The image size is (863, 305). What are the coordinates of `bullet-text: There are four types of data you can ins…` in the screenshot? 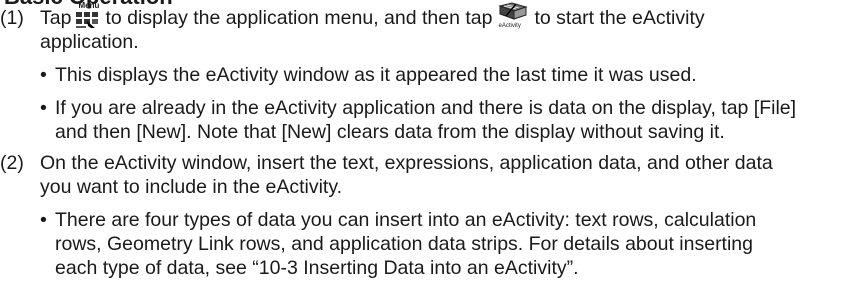 It's located at (406, 220).